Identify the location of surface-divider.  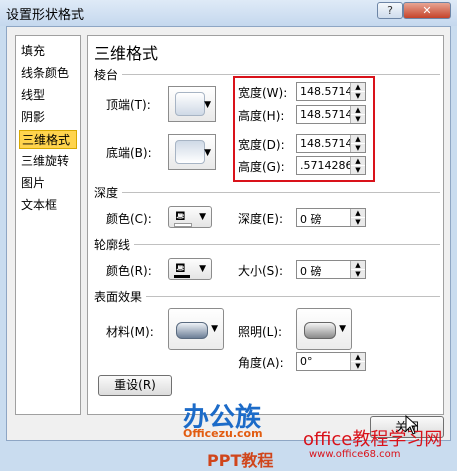
(293, 296).